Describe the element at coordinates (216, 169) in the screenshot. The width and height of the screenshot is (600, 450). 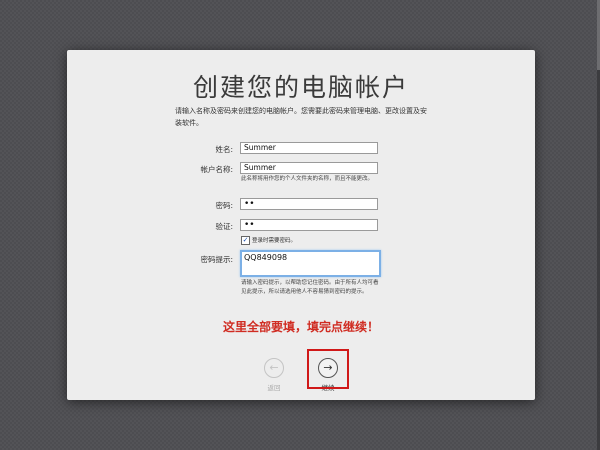
I see `account-name-label: 帐户名称:` at that location.